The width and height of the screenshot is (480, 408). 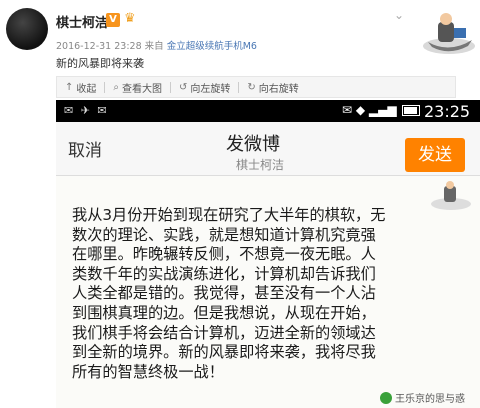 I want to click on collapse-label: 收起, so click(x=86, y=89).